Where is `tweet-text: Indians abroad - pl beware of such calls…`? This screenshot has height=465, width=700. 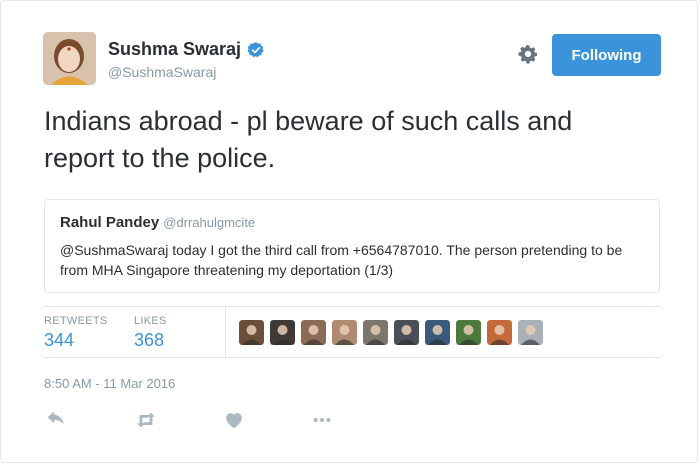 tweet-text: Indians abroad - pl beware of such calls… is located at coordinates (308, 139).